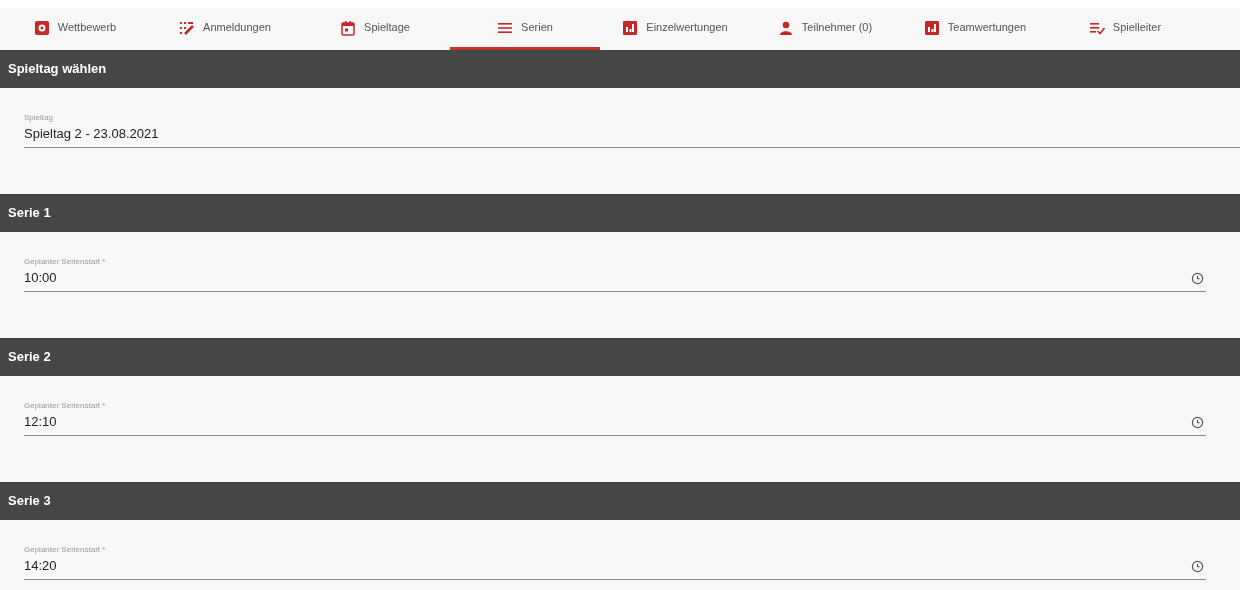  What do you see at coordinates (620, 69) in the screenshot?
I see `section-header: Spieltag wählen` at bounding box center [620, 69].